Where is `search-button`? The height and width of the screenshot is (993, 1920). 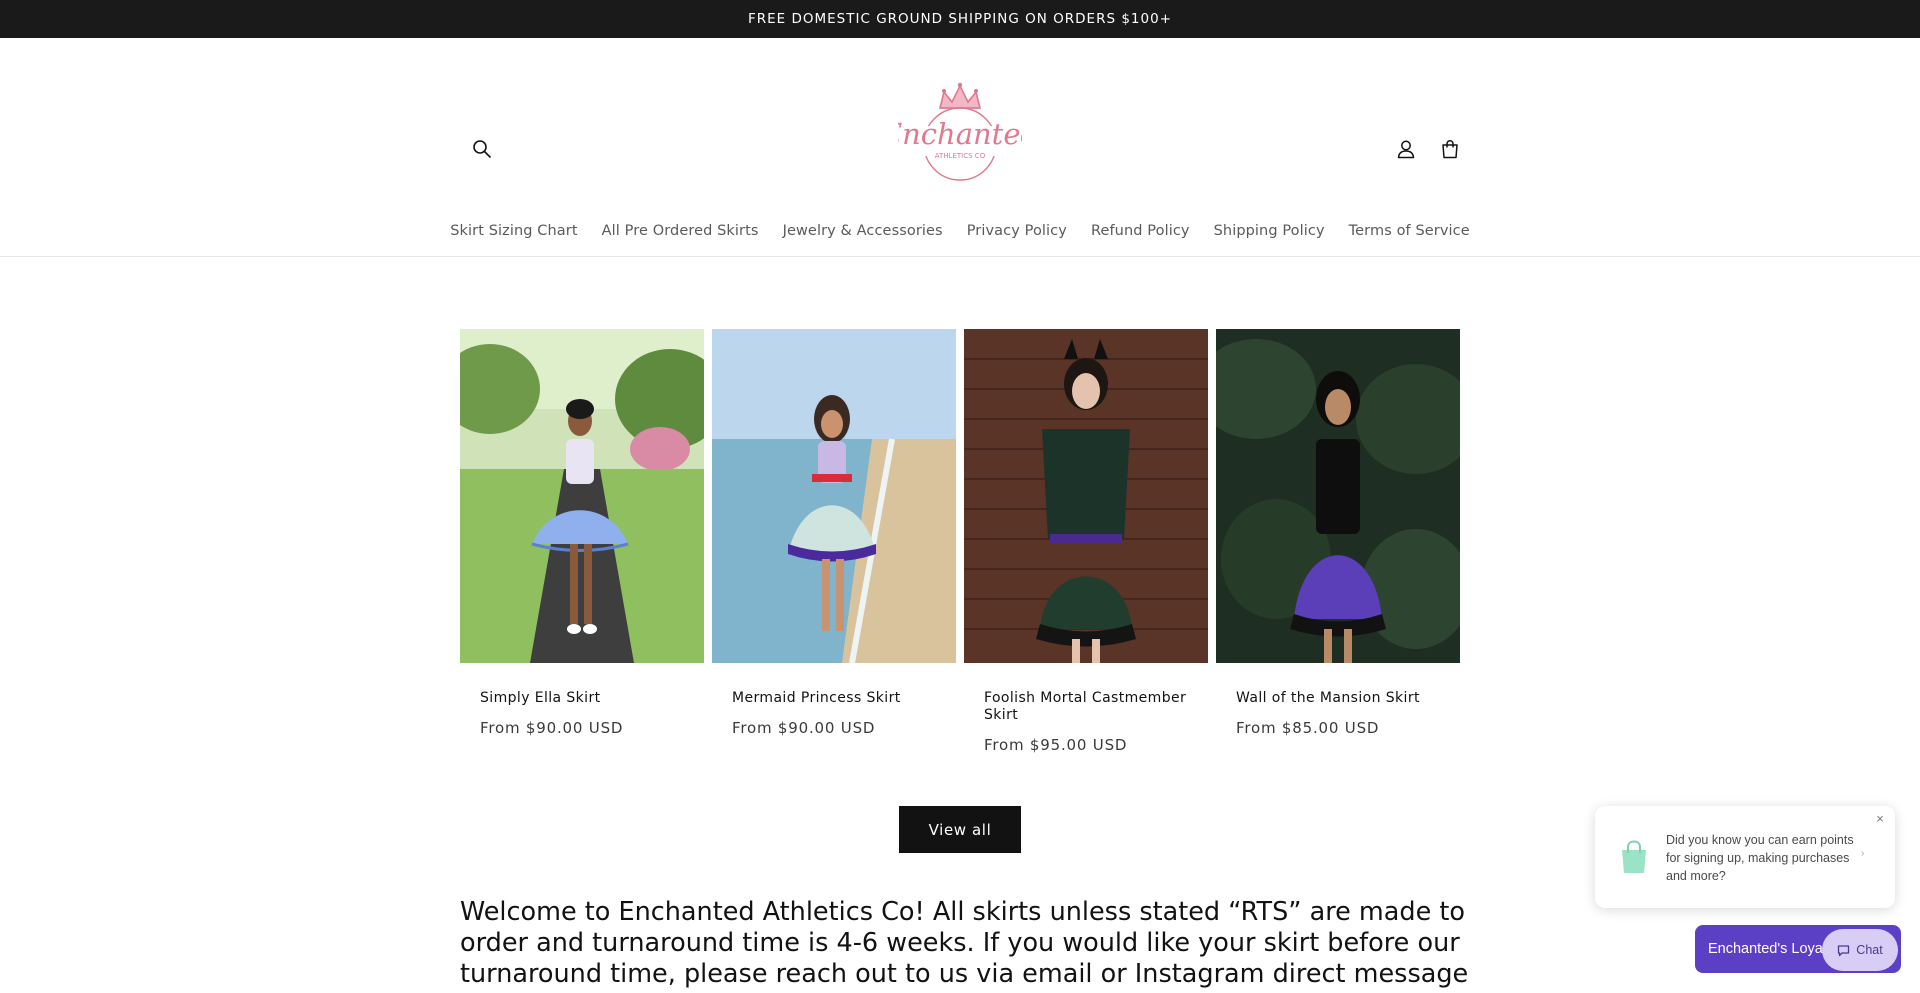
search-button is located at coordinates (482, 149).